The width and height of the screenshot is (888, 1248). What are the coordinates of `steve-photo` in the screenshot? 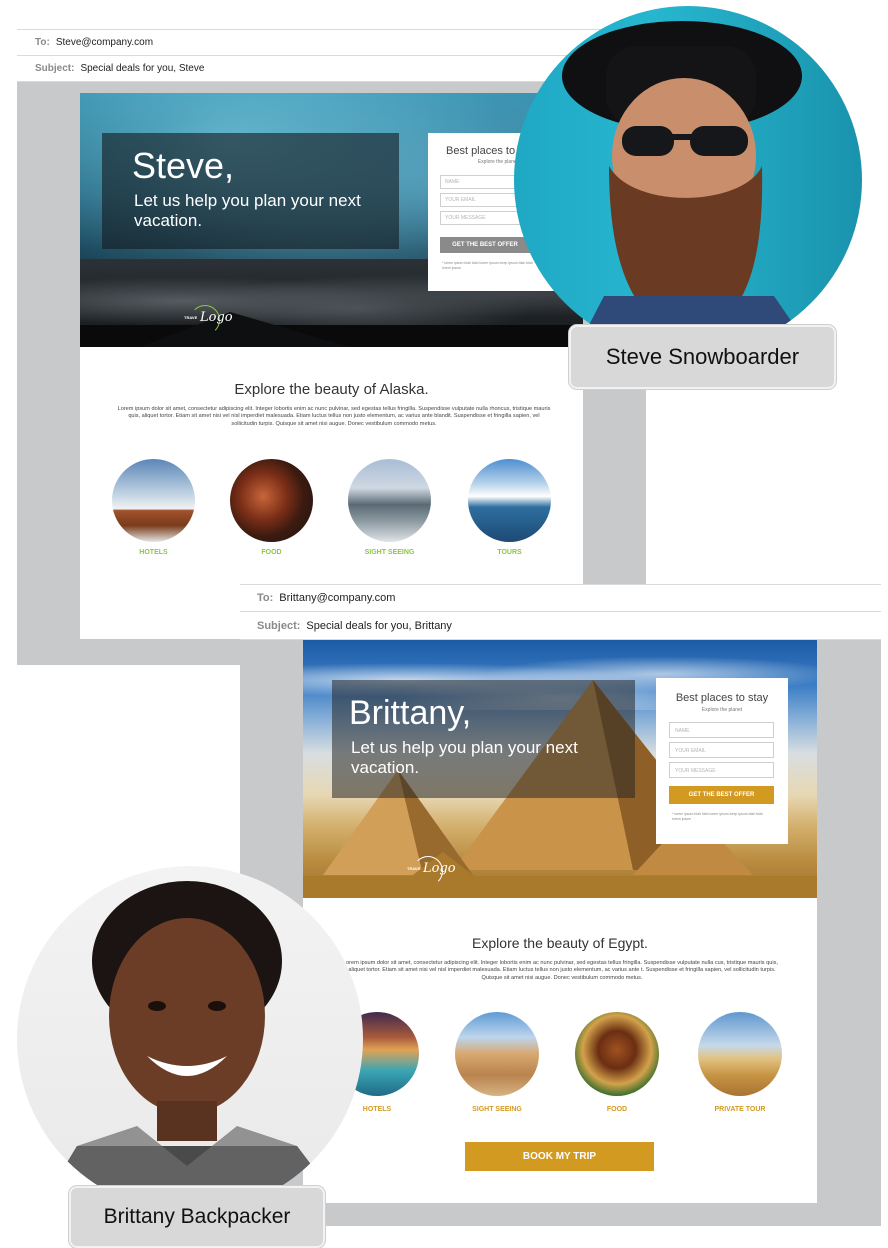 It's located at (688, 180).